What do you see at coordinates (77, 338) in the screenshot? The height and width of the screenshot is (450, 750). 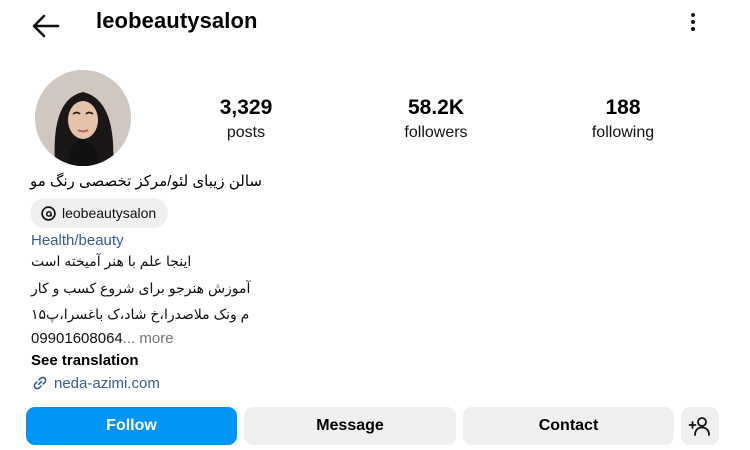 I see `bio-phone: 09901608064` at bounding box center [77, 338].